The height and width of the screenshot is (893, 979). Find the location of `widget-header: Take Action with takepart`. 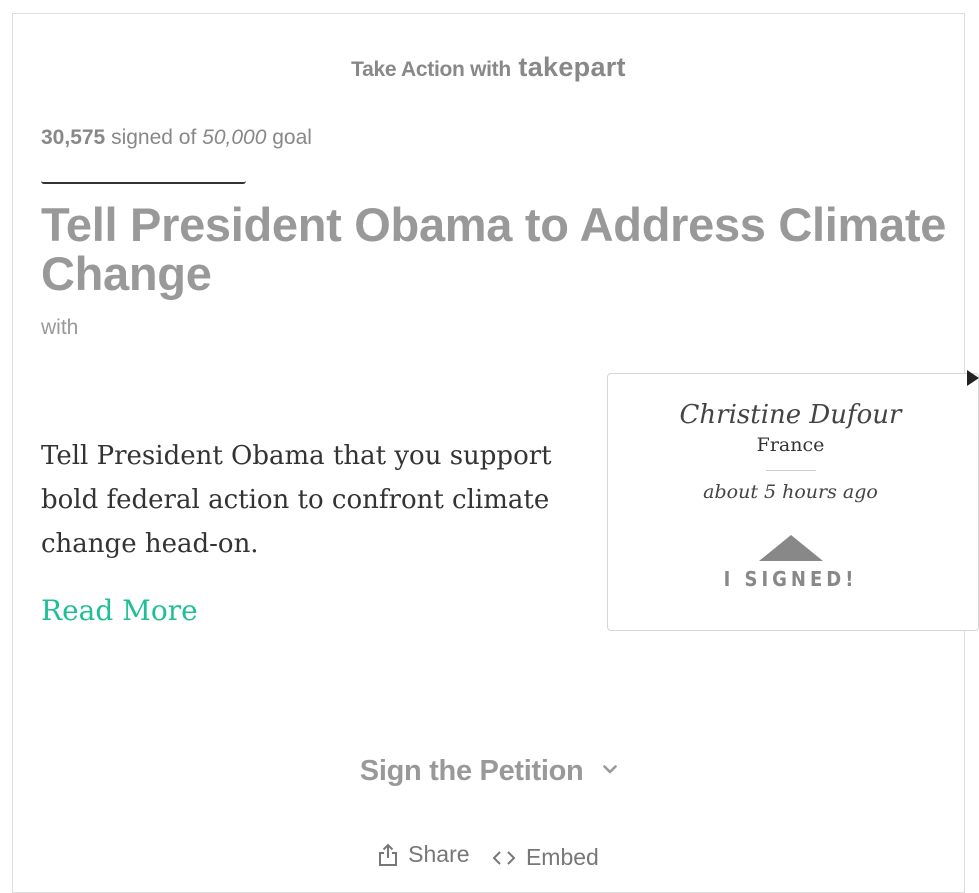

widget-header: Take Action with takepart is located at coordinates (488, 67).